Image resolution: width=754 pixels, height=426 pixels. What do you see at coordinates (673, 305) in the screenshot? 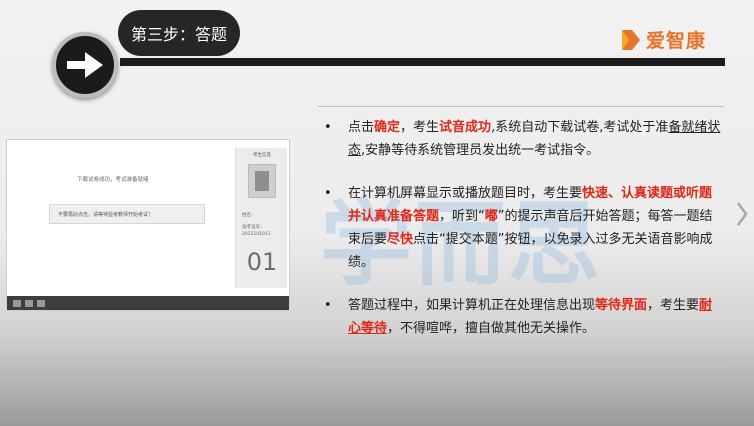
I see `instruction-text: ，考生要` at bounding box center [673, 305].